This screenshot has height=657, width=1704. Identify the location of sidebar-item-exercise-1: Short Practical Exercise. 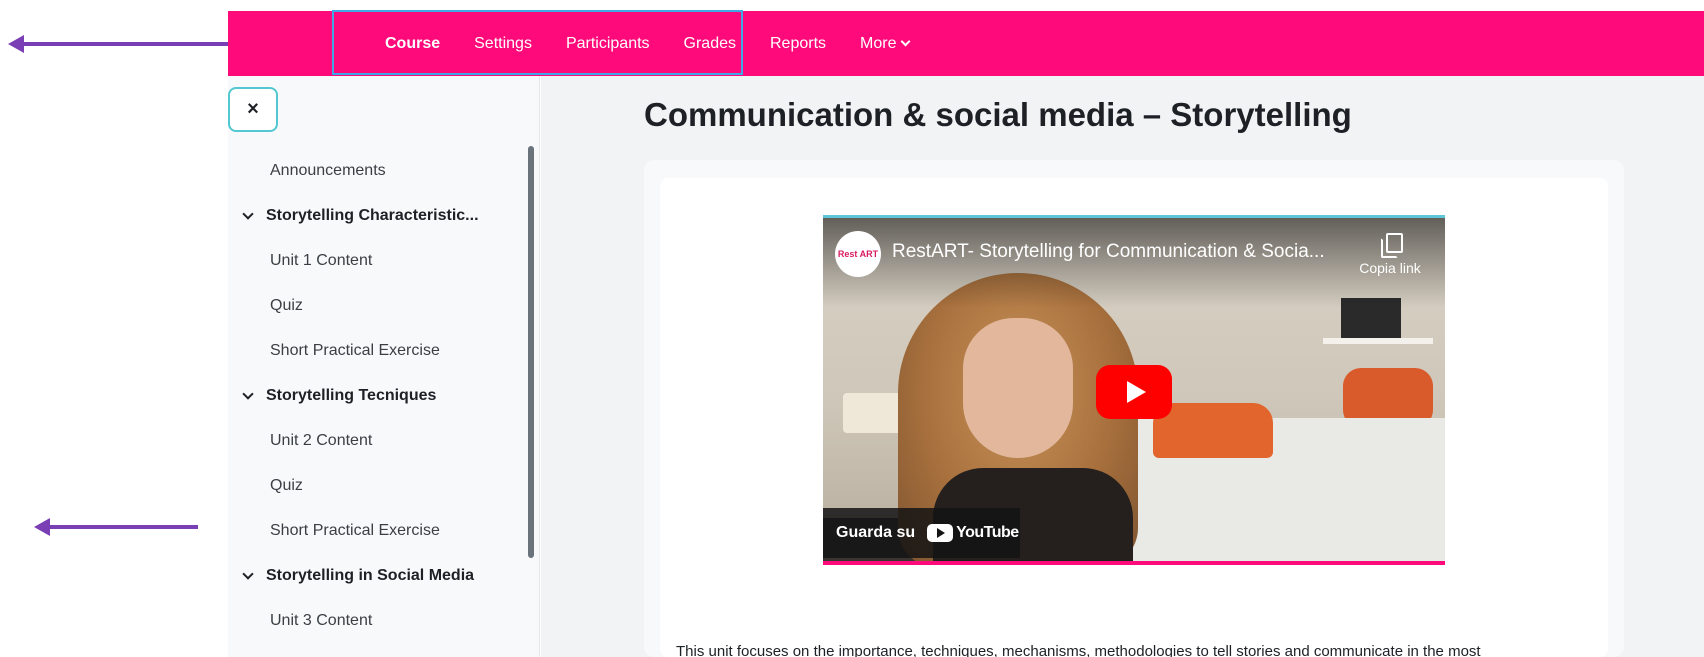
(355, 351).